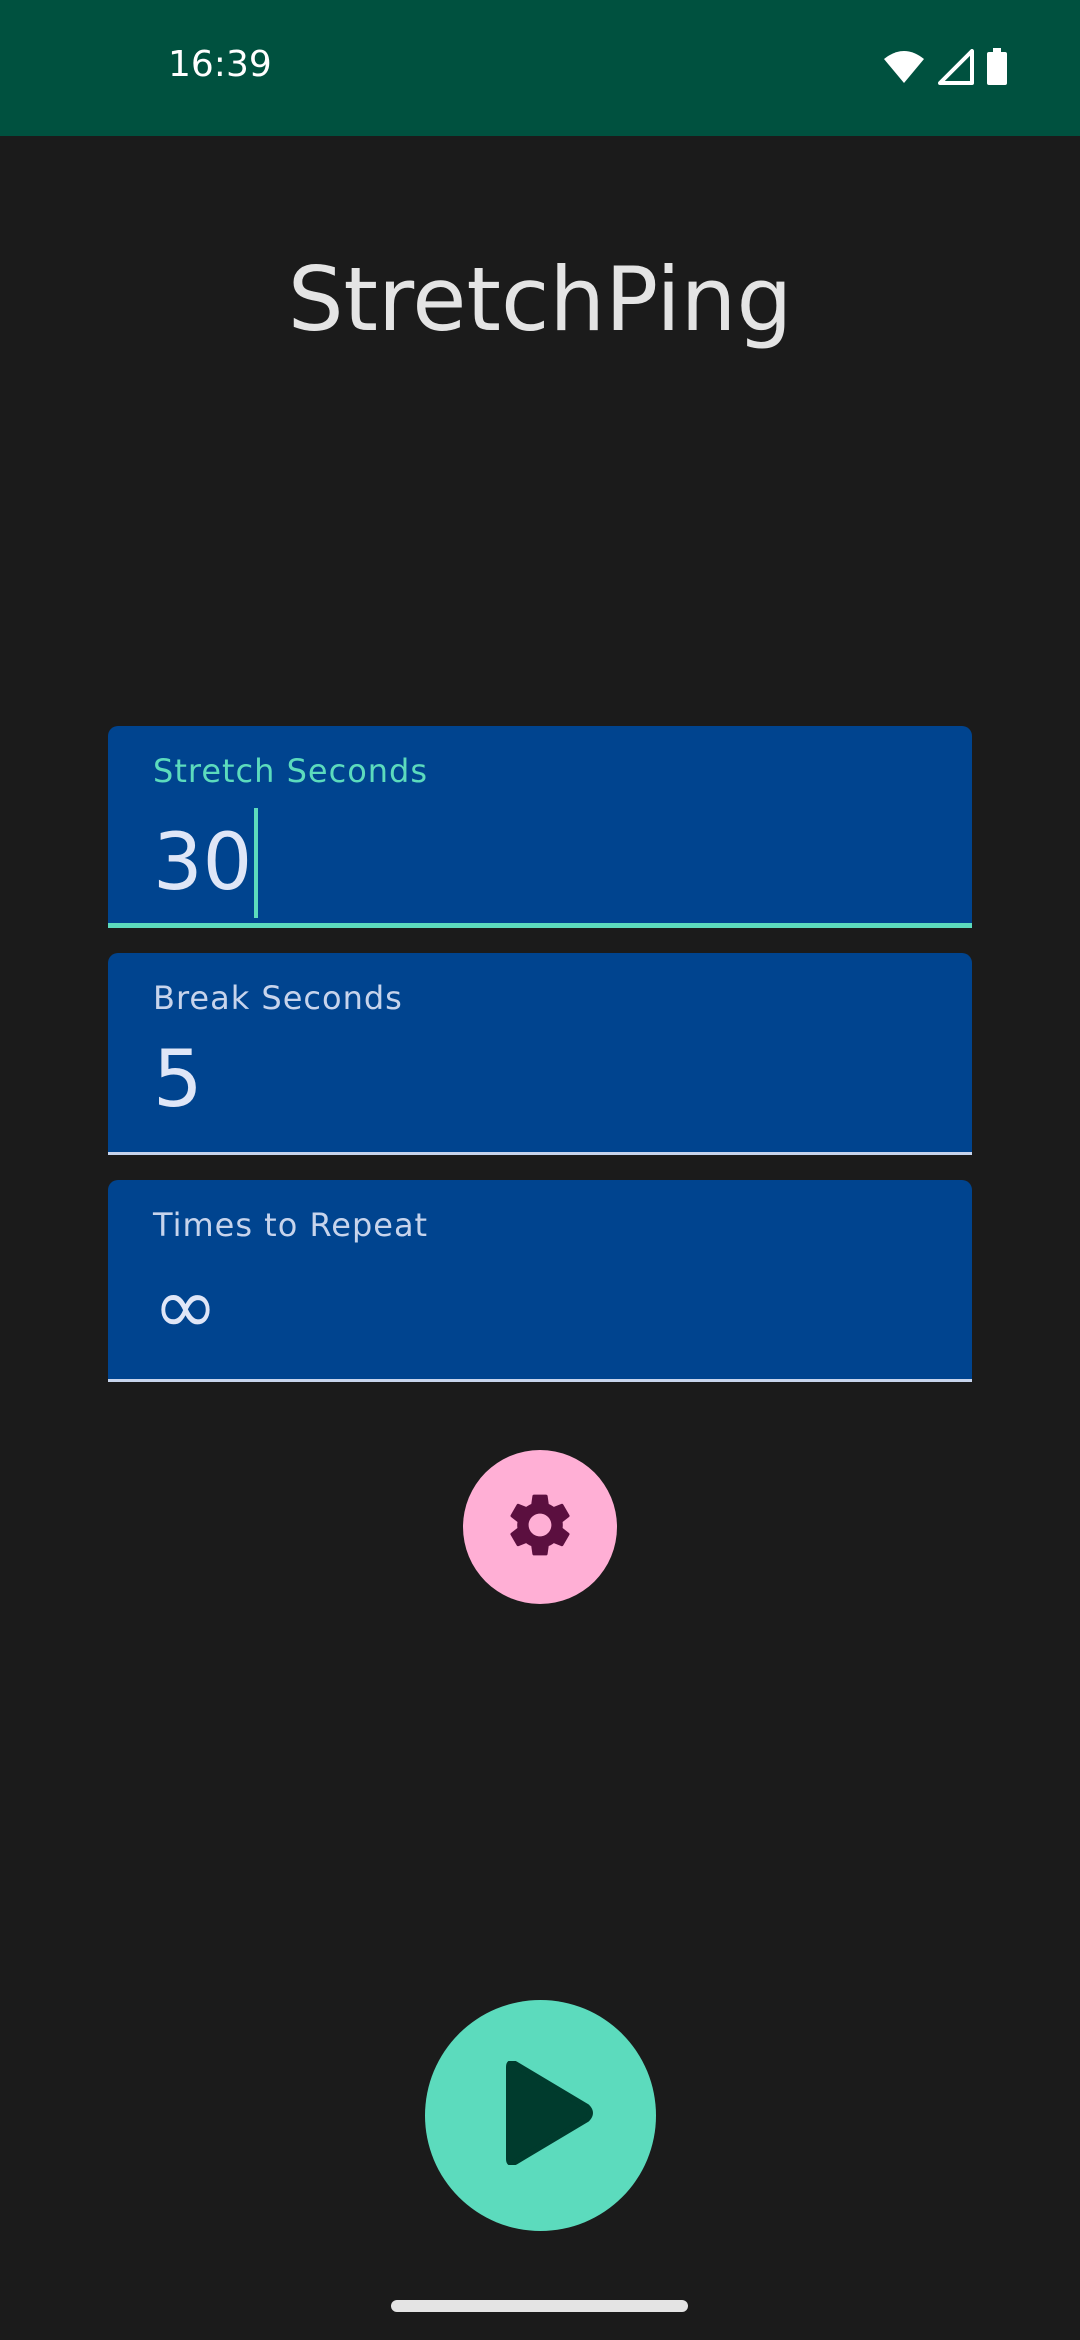 The image size is (1080, 2340). What do you see at coordinates (540, 1281) in the screenshot?
I see `times-to-repeat-field: Times to Repeat ∞` at bounding box center [540, 1281].